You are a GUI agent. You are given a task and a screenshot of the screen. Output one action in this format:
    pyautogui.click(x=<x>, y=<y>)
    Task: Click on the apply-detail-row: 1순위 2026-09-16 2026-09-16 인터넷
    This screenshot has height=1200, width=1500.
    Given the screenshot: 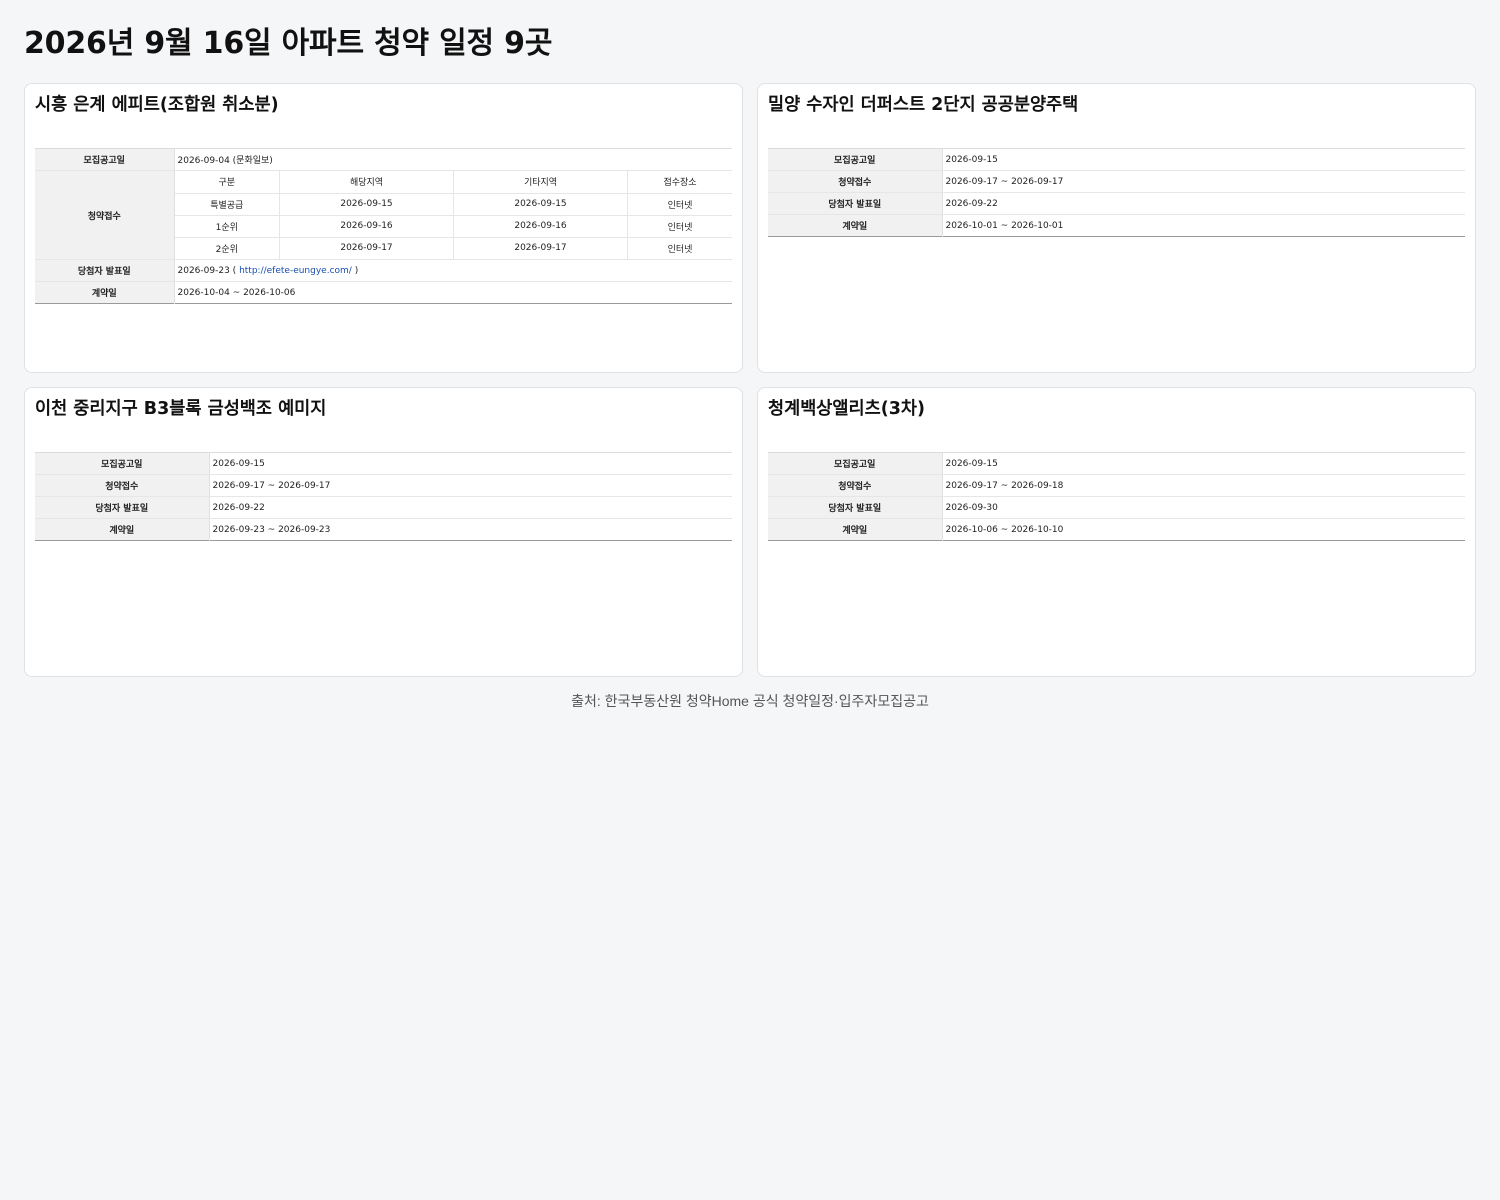 What is the action you would take?
    pyautogui.click(x=453, y=226)
    